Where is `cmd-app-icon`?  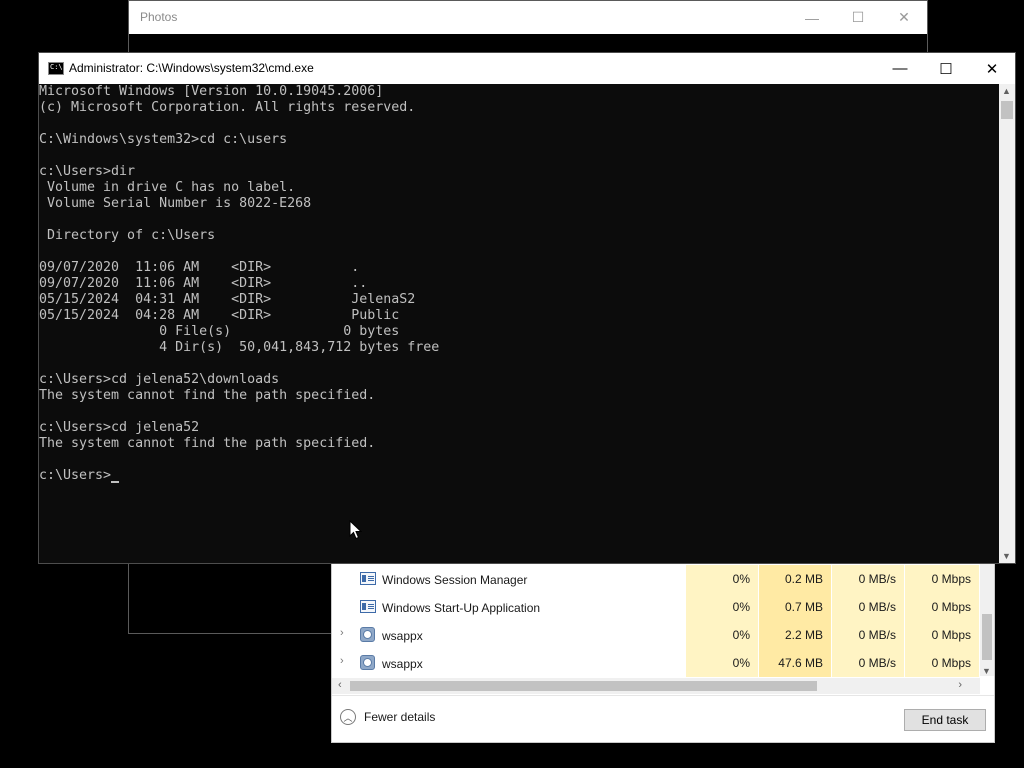
cmd-app-icon is located at coordinates (56, 68).